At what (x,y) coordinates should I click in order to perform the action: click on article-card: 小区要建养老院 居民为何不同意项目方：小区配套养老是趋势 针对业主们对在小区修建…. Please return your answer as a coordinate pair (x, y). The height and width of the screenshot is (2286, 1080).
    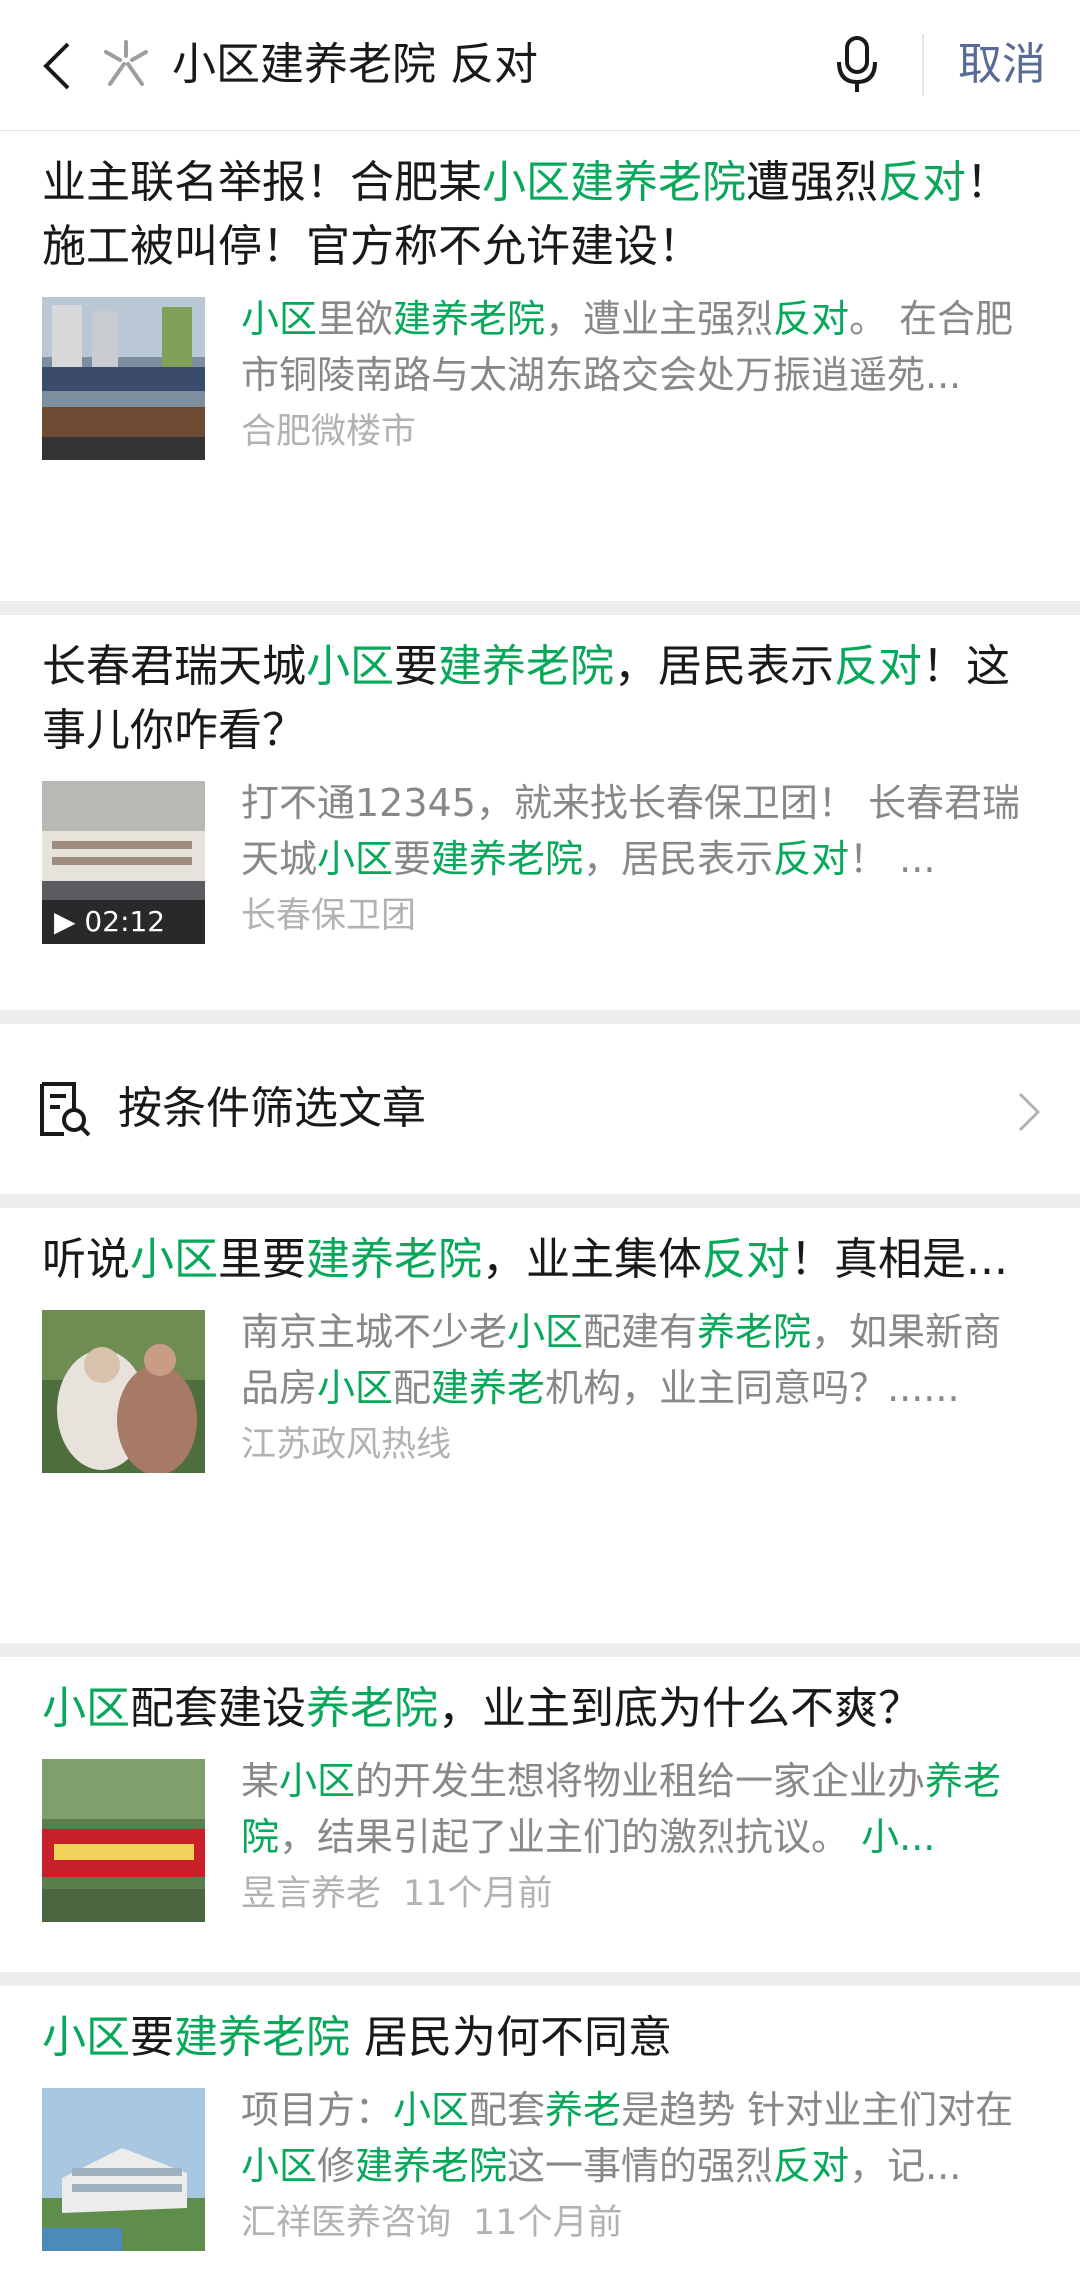
    Looking at the image, I should click on (540, 2136).